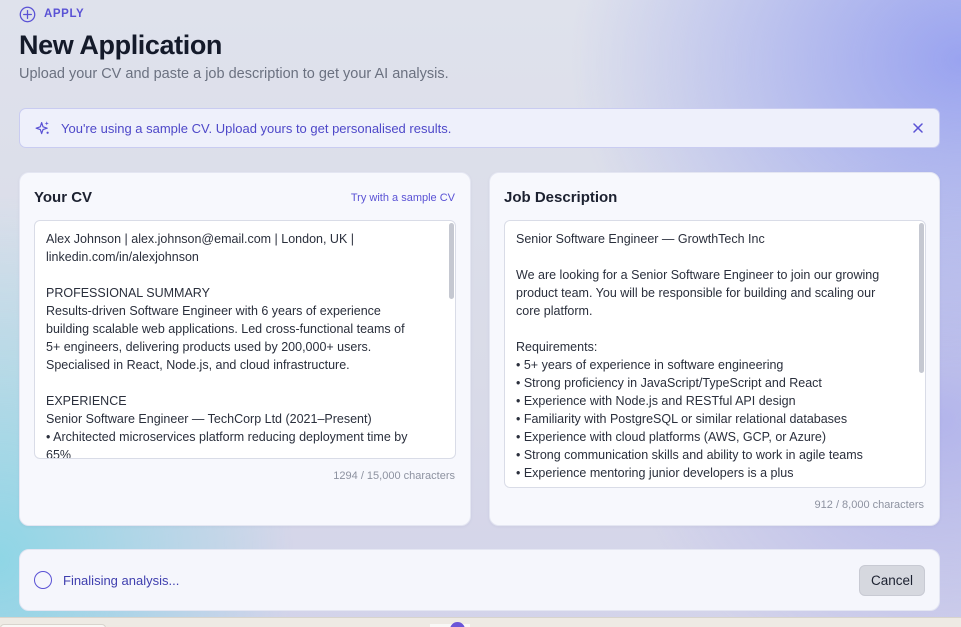 The height and width of the screenshot is (627, 961). What do you see at coordinates (403, 198) in the screenshot?
I see `try-sample-cv-link: Try with a sample CV` at bounding box center [403, 198].